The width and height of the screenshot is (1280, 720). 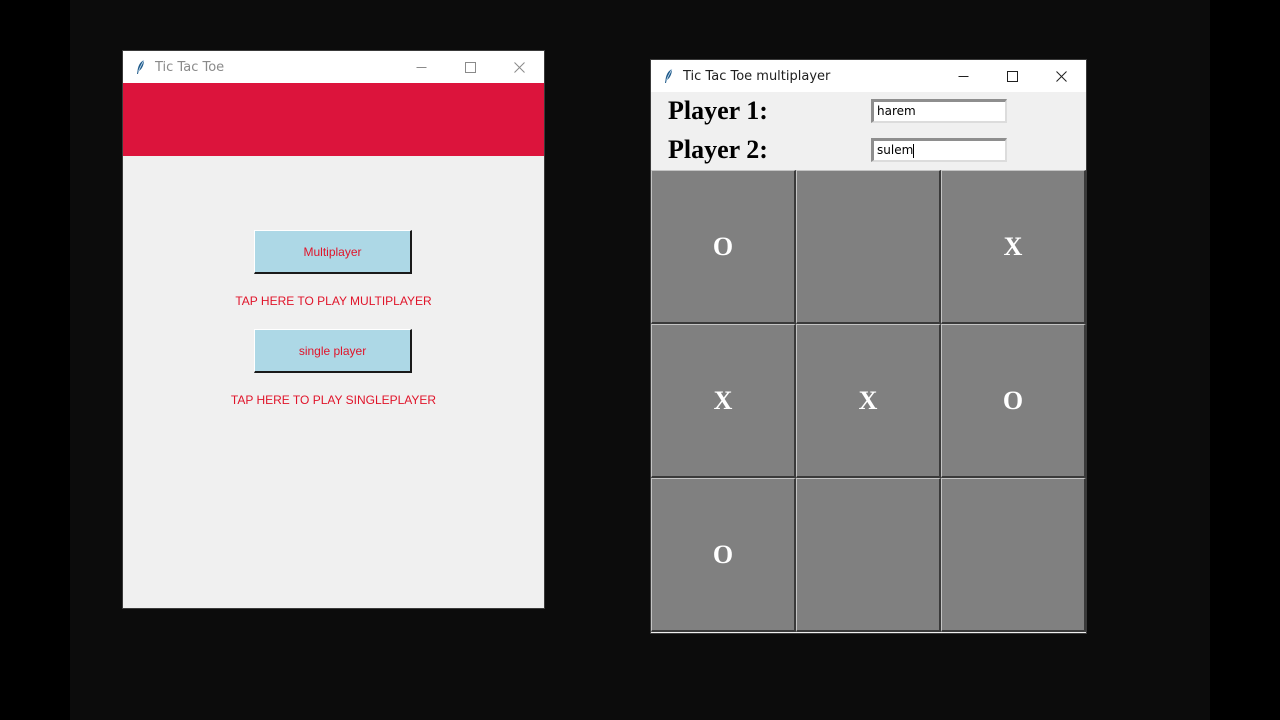 I want to click on singleplayer-hint: TAP HERE TO PLAY SINGLEPLAYER, so click(x=333, y=400).